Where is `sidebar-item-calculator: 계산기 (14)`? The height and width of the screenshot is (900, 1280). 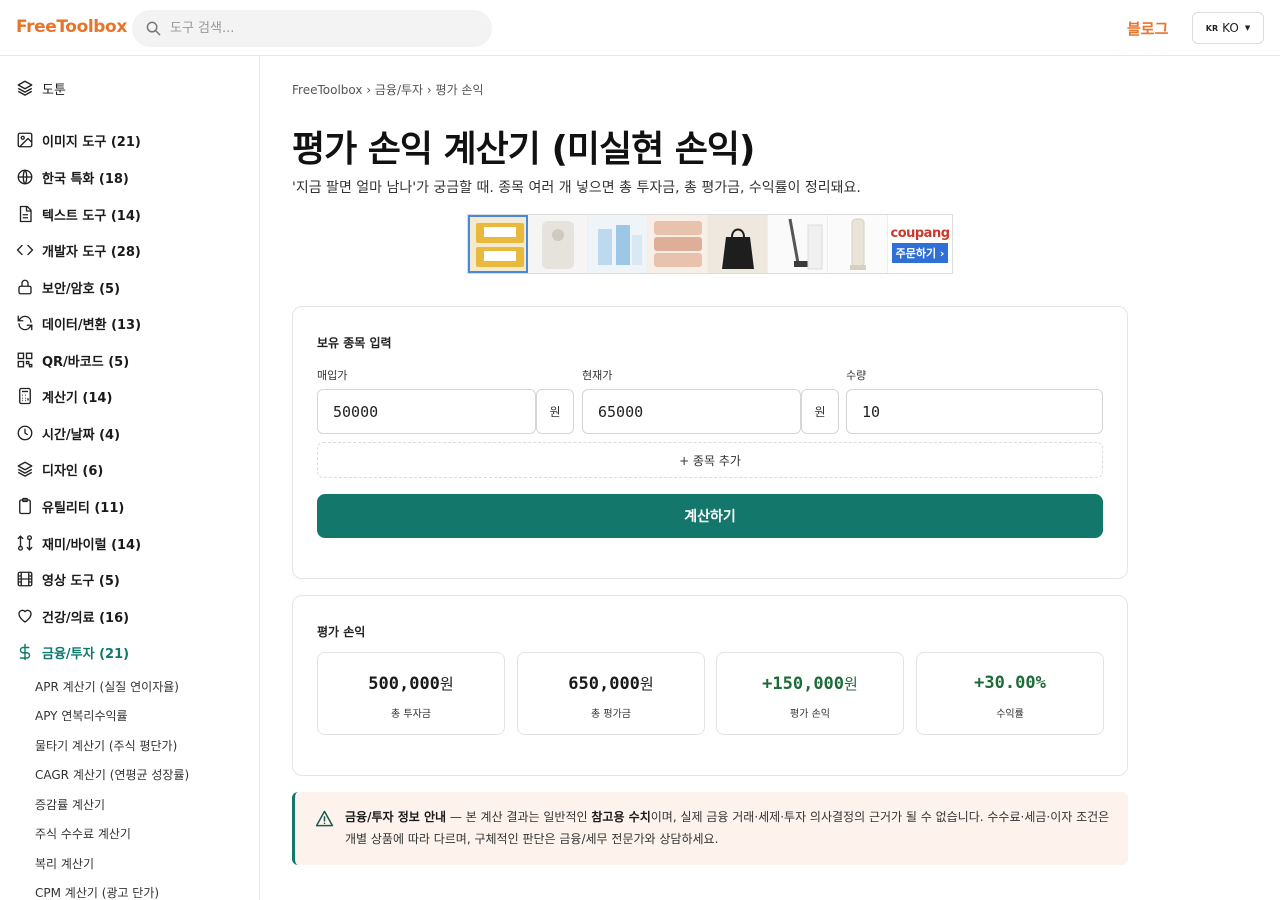 sidebar-item-calculator: 계산기 (14) is located at coordinates (64, 396).